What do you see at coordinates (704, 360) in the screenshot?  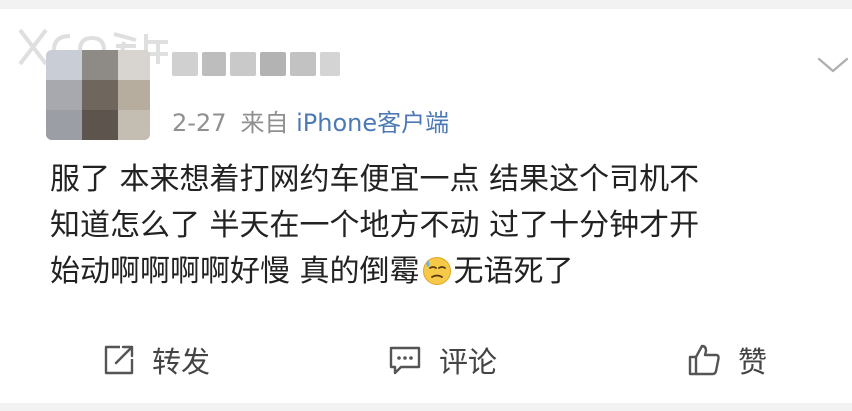 I see `thumbs-up-icon` at bounding box center [704, 360].